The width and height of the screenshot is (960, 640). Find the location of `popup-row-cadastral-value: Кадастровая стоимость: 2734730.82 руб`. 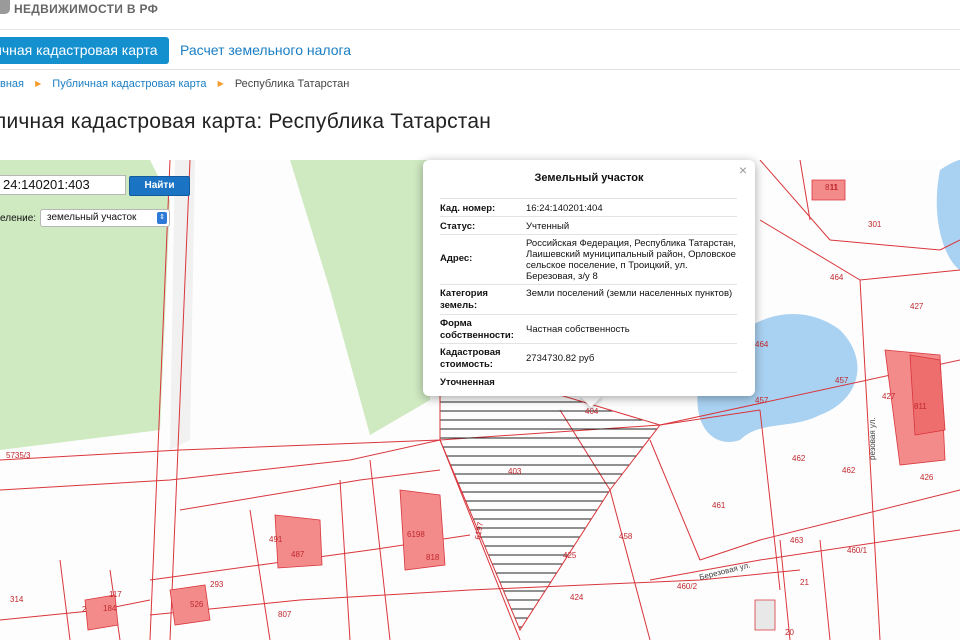

popup-row-cadastral-value: Кадастровая стоимость: 2734730.82 руб is located at coordinates (588, 357).